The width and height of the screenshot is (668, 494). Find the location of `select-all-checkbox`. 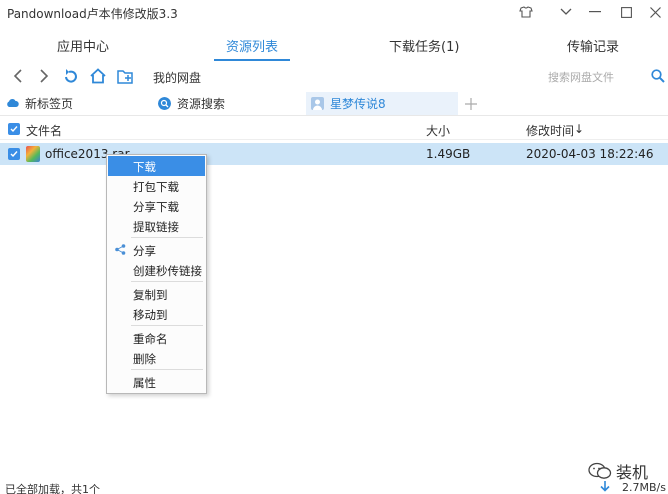

select-all-checkbox is located at coordinates (14, 129).